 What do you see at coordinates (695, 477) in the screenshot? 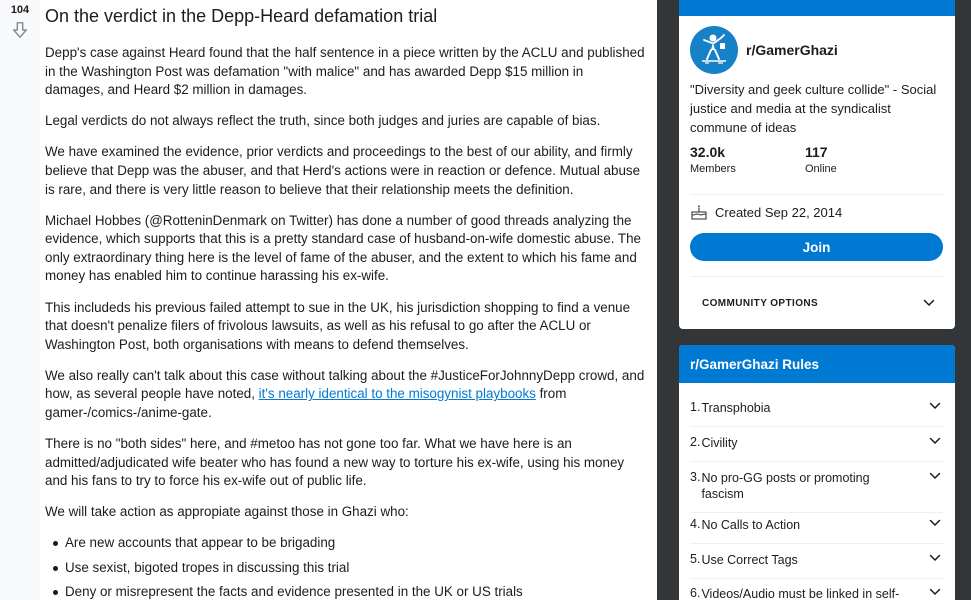
I see `rule-number: 3.` at bounding box center [695, 477].